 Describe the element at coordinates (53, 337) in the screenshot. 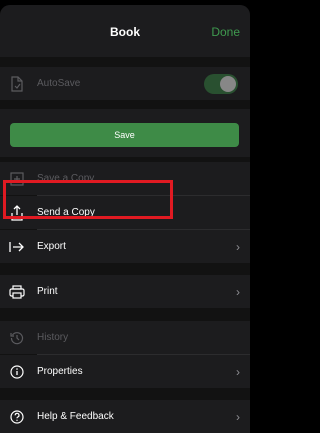

I see `history-label: History` at that location.